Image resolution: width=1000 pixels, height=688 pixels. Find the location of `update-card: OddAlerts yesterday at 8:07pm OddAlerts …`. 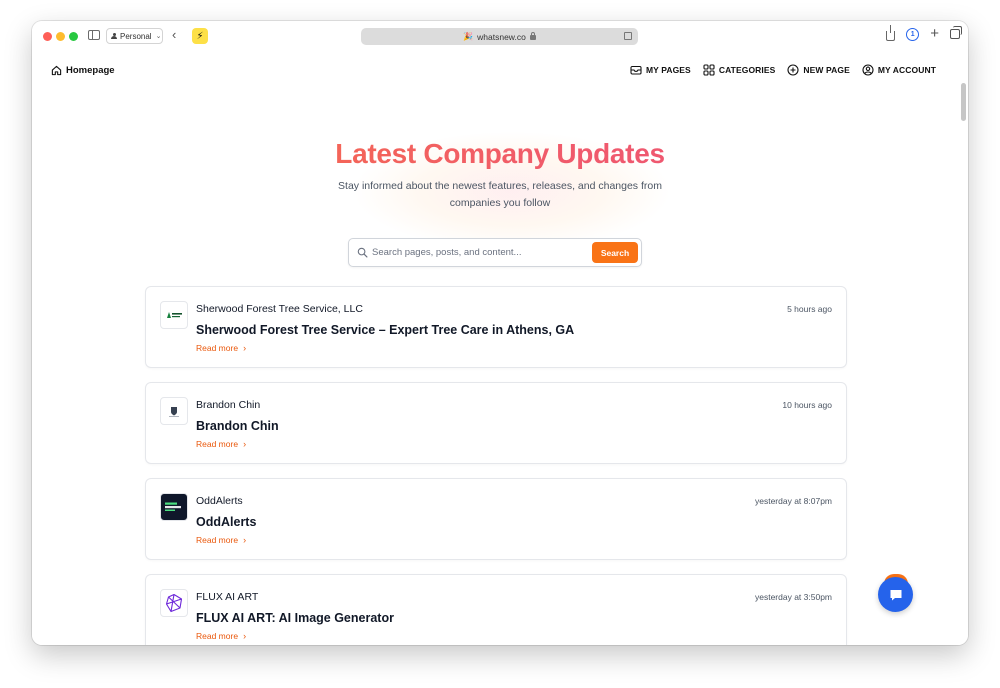

update-card: OddAlerts yesterday at 8:07pm OddAlerts … is located at coordinates (496, 519).